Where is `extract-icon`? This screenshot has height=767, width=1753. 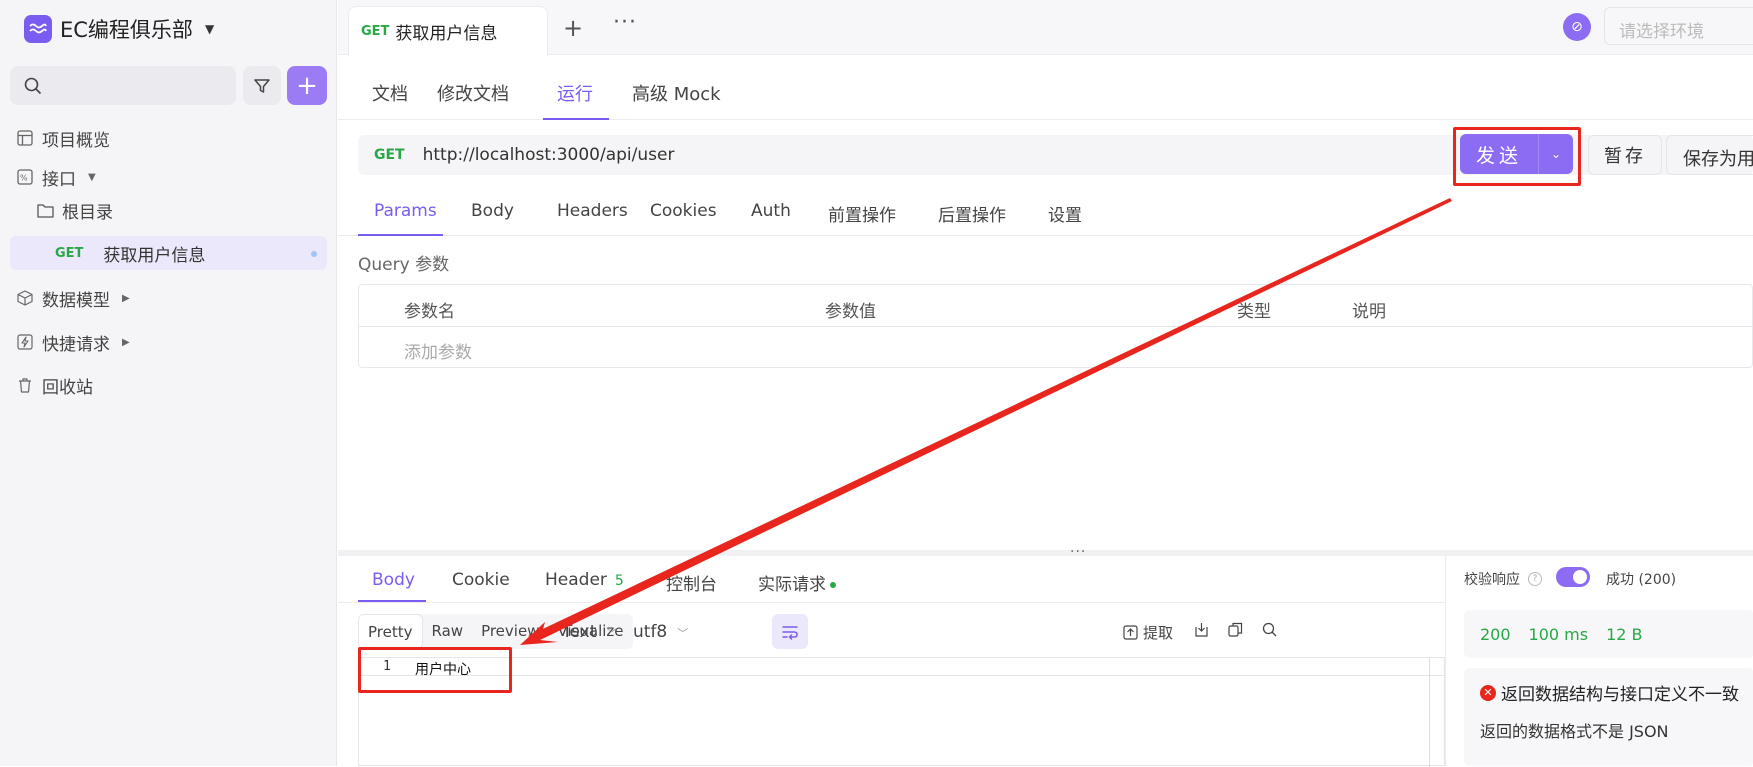 extract-icon is located at coordinates (1130, 632).